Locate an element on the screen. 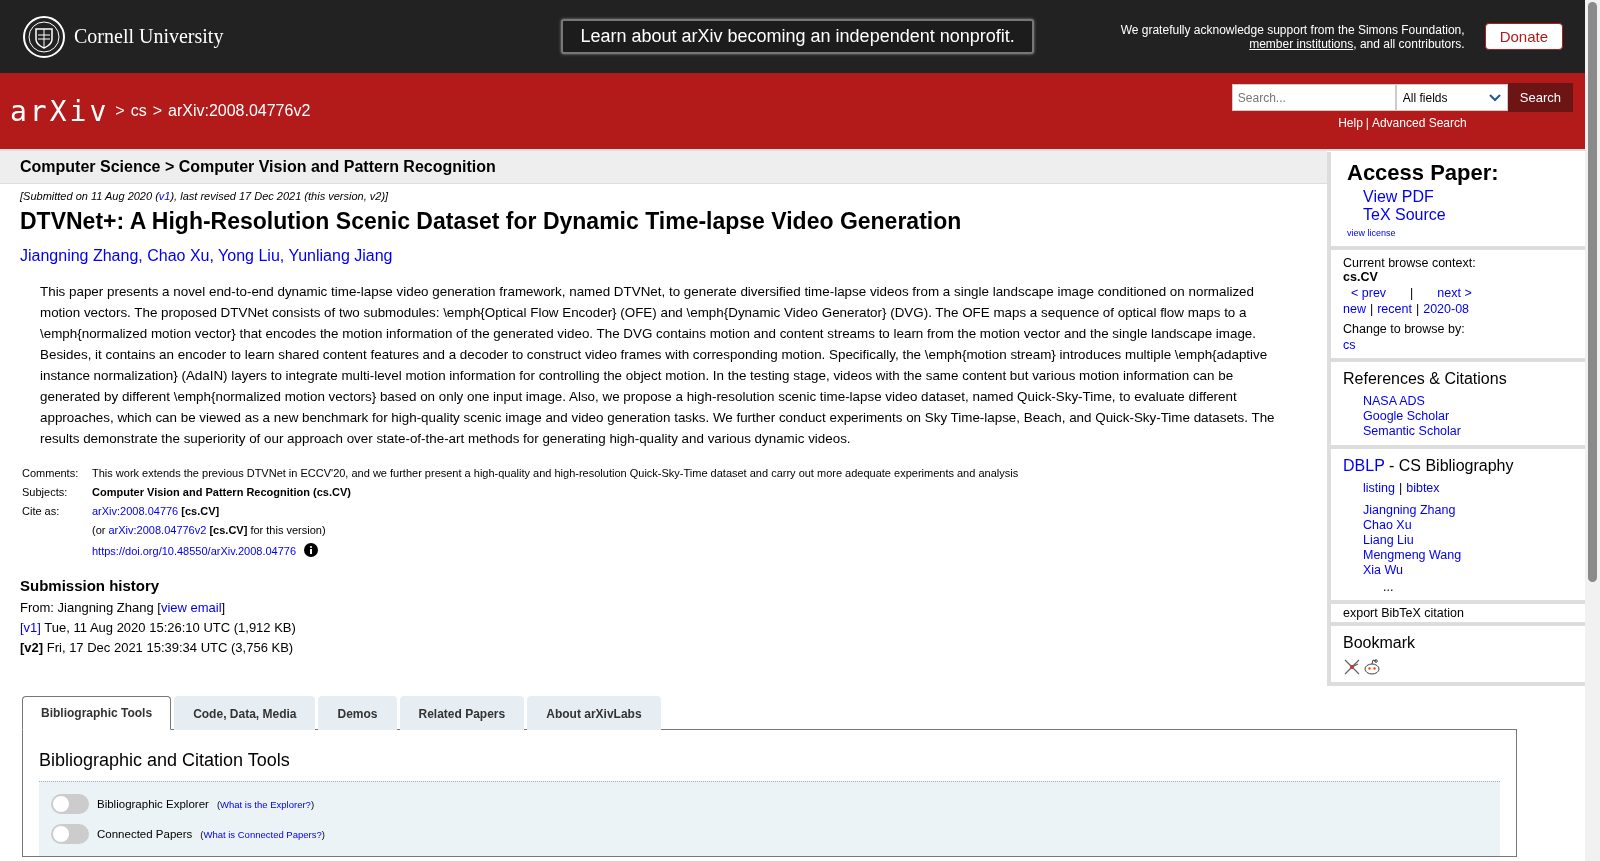  search-button: Search is located at coordinates (1540, 97).